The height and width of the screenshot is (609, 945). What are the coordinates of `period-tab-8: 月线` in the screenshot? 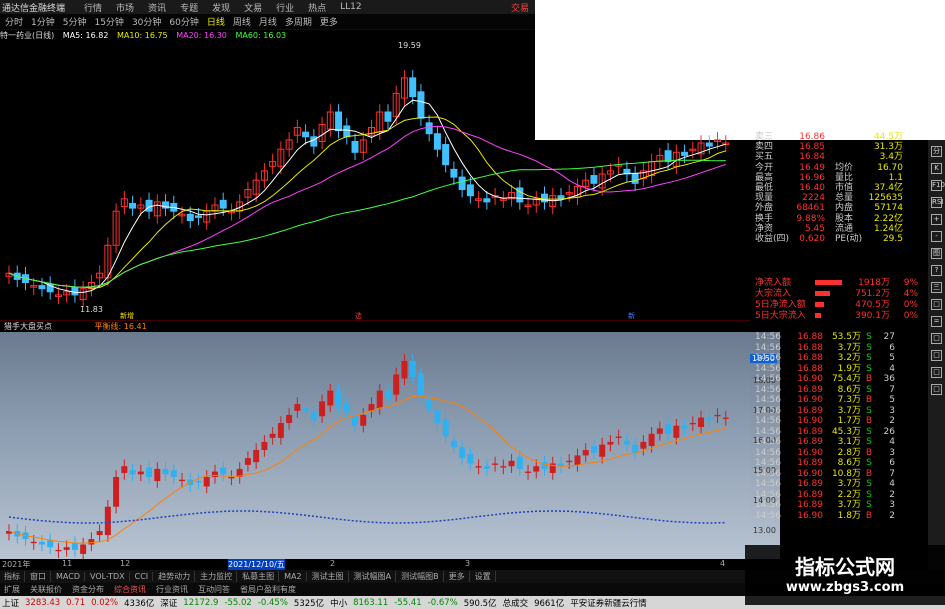 It's located at (268, 21).